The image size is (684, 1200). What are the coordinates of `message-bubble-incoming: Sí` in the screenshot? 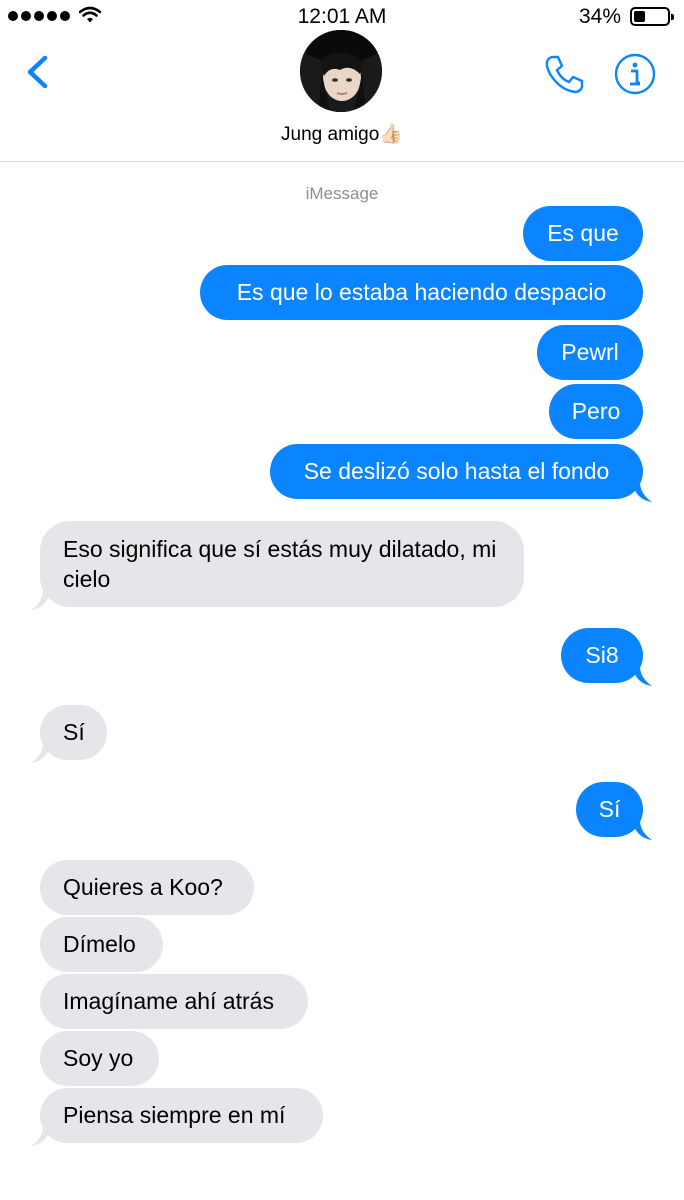 It's located at (69, 734).